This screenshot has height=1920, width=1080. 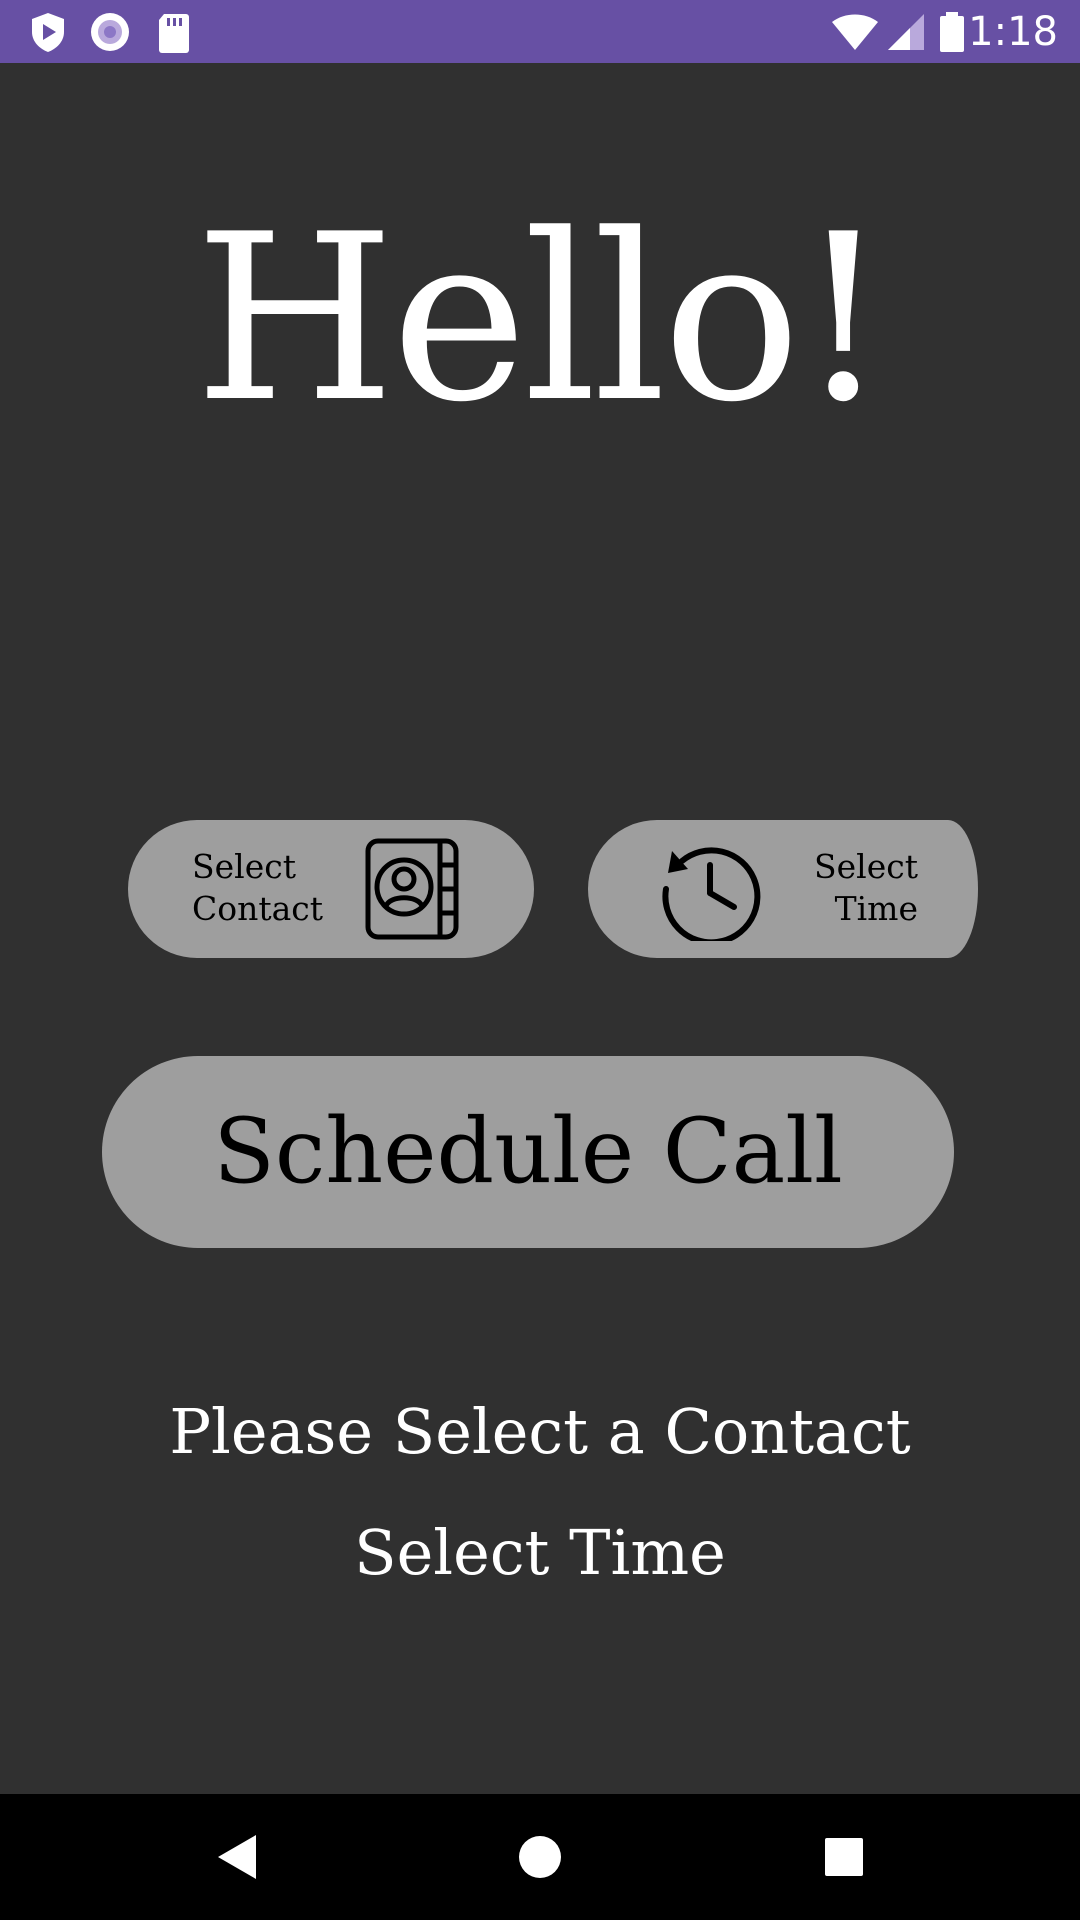 I want to click on navigation-bar, so click(x=540, y=1857).